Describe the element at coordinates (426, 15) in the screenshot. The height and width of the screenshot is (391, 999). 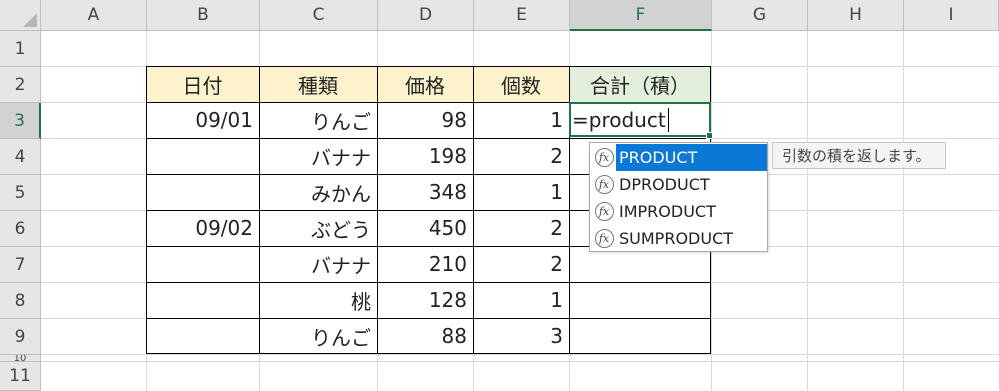
I see `column-header-d: D` at that location.